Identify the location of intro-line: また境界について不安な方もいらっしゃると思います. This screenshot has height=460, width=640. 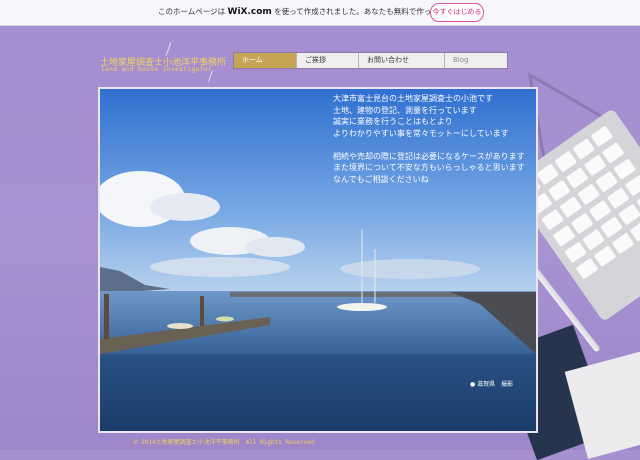
(429, 167).